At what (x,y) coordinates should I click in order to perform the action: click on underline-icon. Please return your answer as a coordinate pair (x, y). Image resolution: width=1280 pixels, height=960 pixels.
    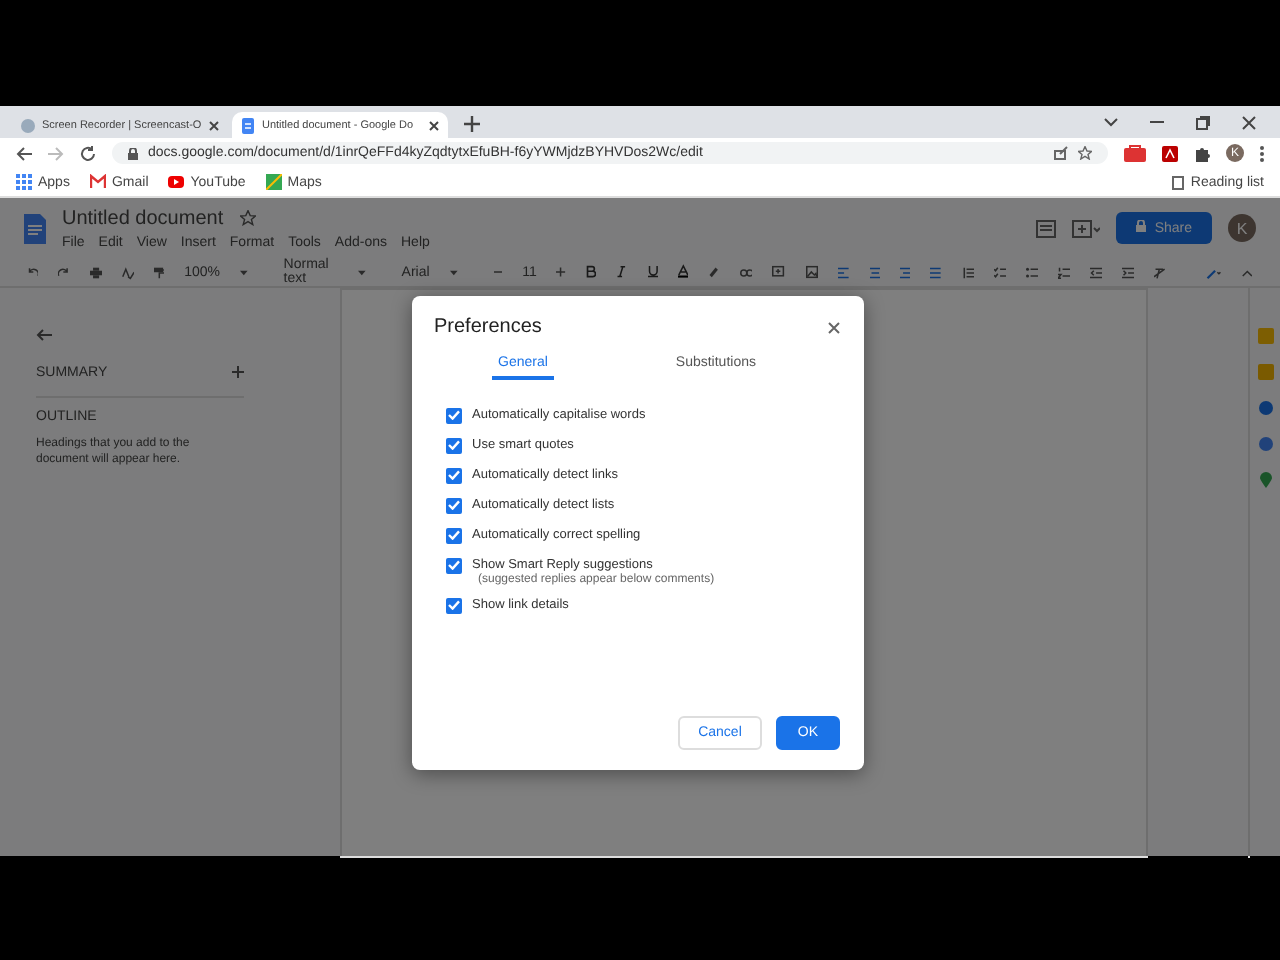
    Looking at the image, I should click on (652, 272).